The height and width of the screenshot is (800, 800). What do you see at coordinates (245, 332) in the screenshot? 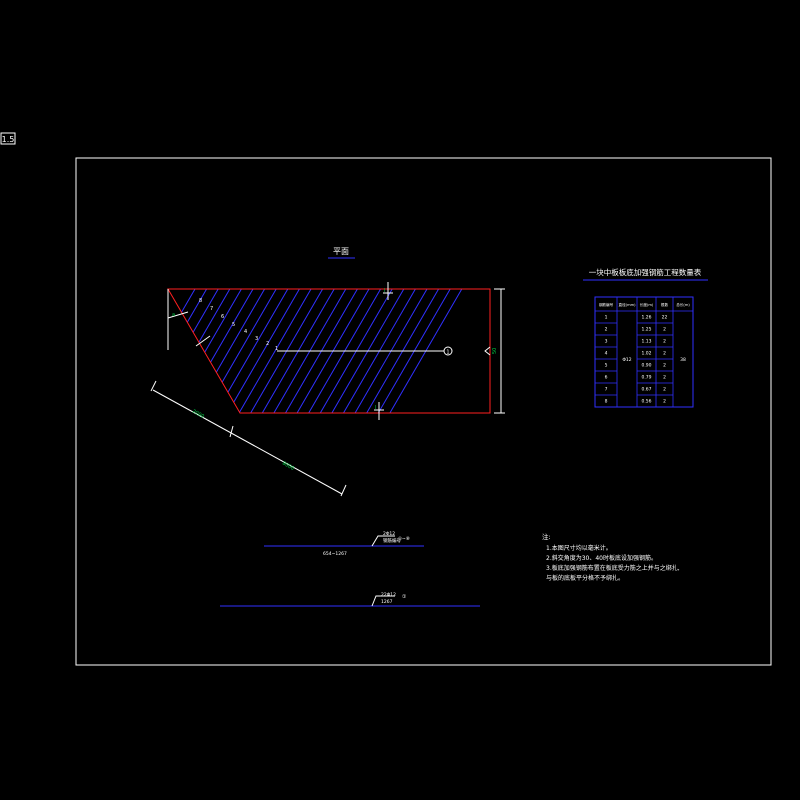
I see `bar-number: 4` at bounding box center [245, 332].